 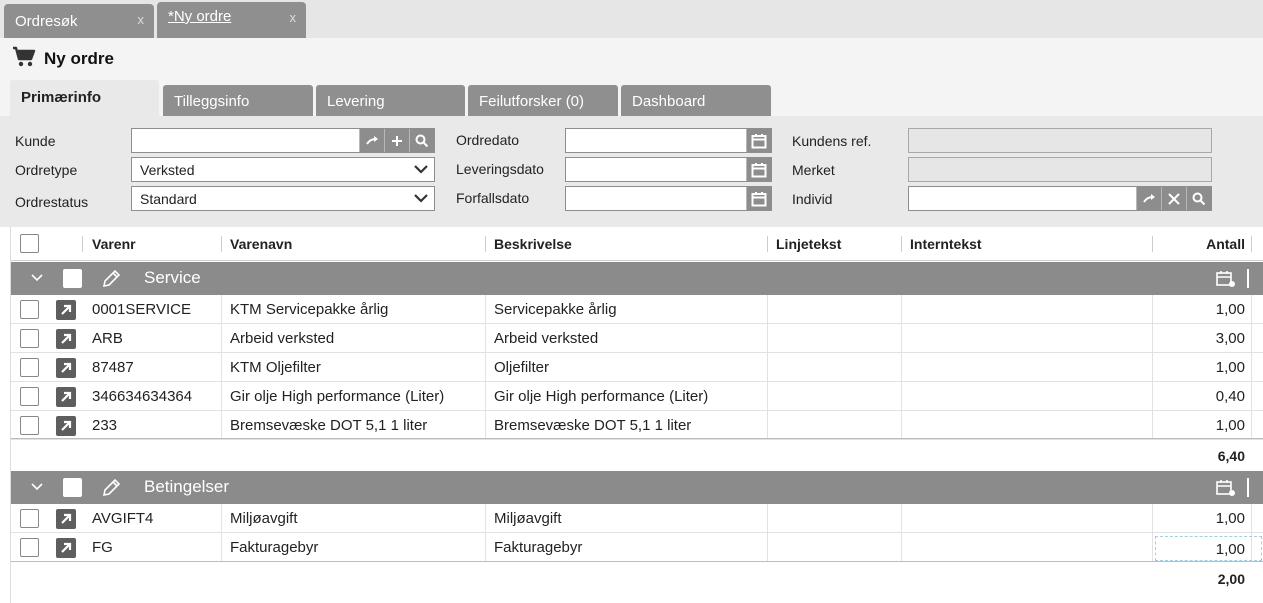 What do you see at coordinates (637, 338) in the screenshot?
I see `table-row: ARB Arbeid verksted Arbeid verksted 3,00` at bounding box center [637, 338].